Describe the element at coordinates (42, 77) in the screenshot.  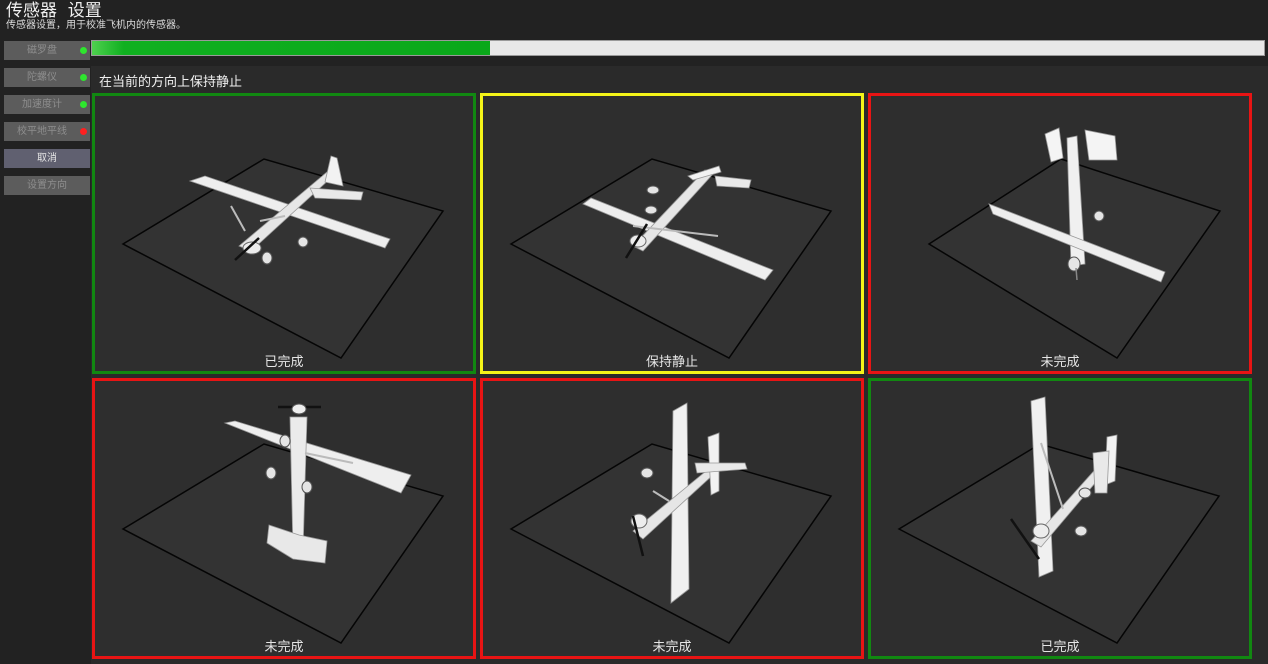
I see `sidebar-item-label: 陀螺仪` at that location.